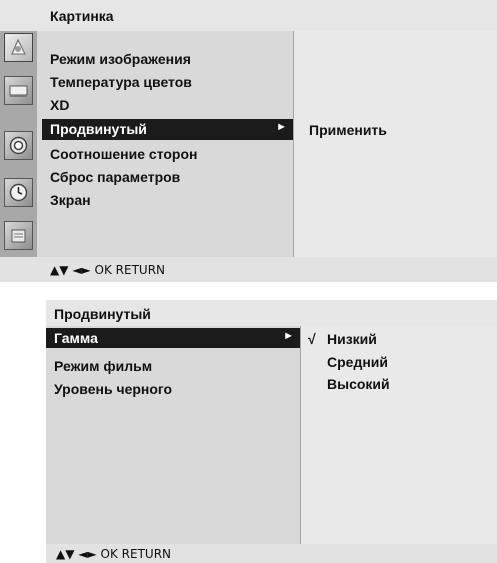 The image size is (497, 563). Describe the element at coordinates (18, 192) in the screenshot. I see `clock-icon` at that location.